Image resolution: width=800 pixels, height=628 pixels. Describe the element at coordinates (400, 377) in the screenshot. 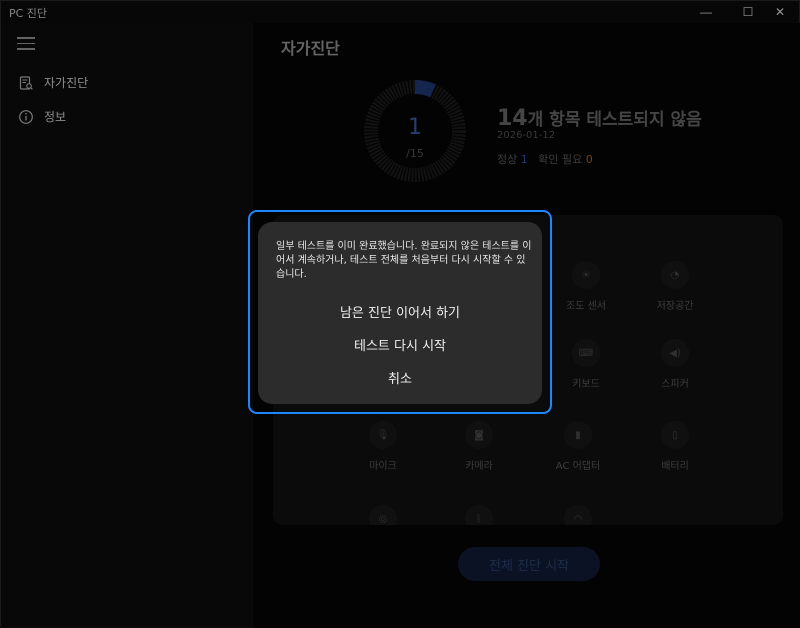

I see `cancel-button: 취소` at that location.